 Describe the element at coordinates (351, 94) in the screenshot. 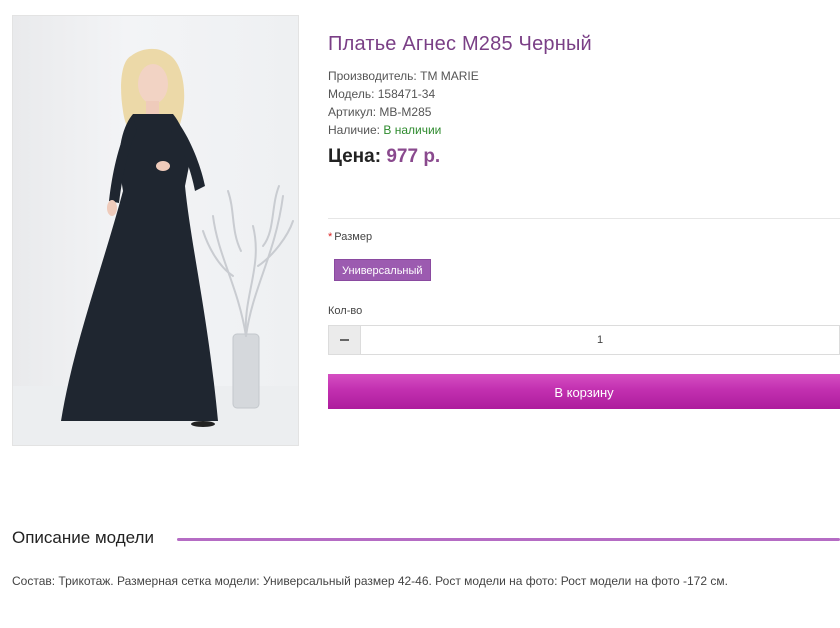

I see `model-label: Модель:` at that location.